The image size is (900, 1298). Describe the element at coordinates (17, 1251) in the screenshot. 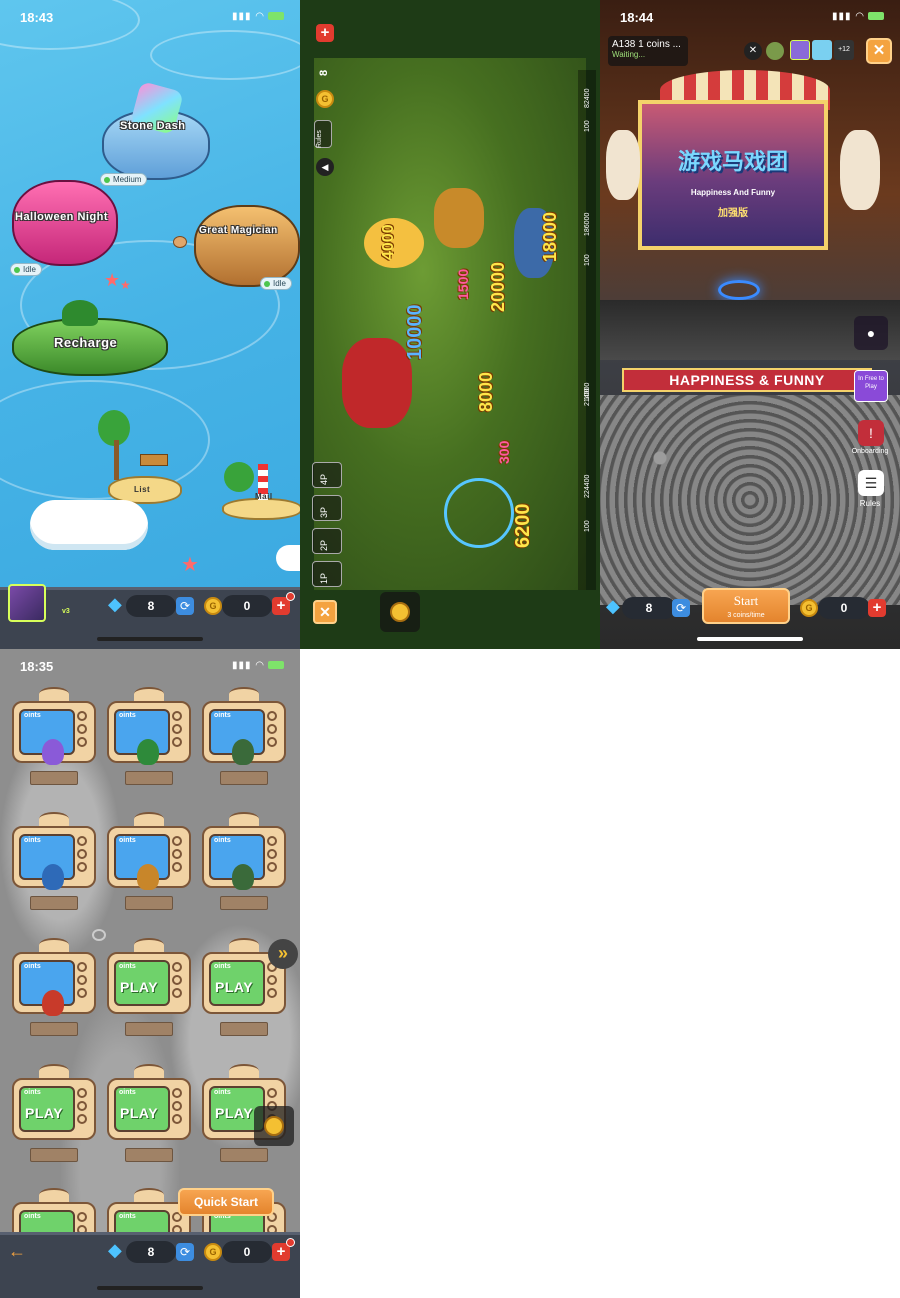

I see `back-arrow-icon: ←` at that location.